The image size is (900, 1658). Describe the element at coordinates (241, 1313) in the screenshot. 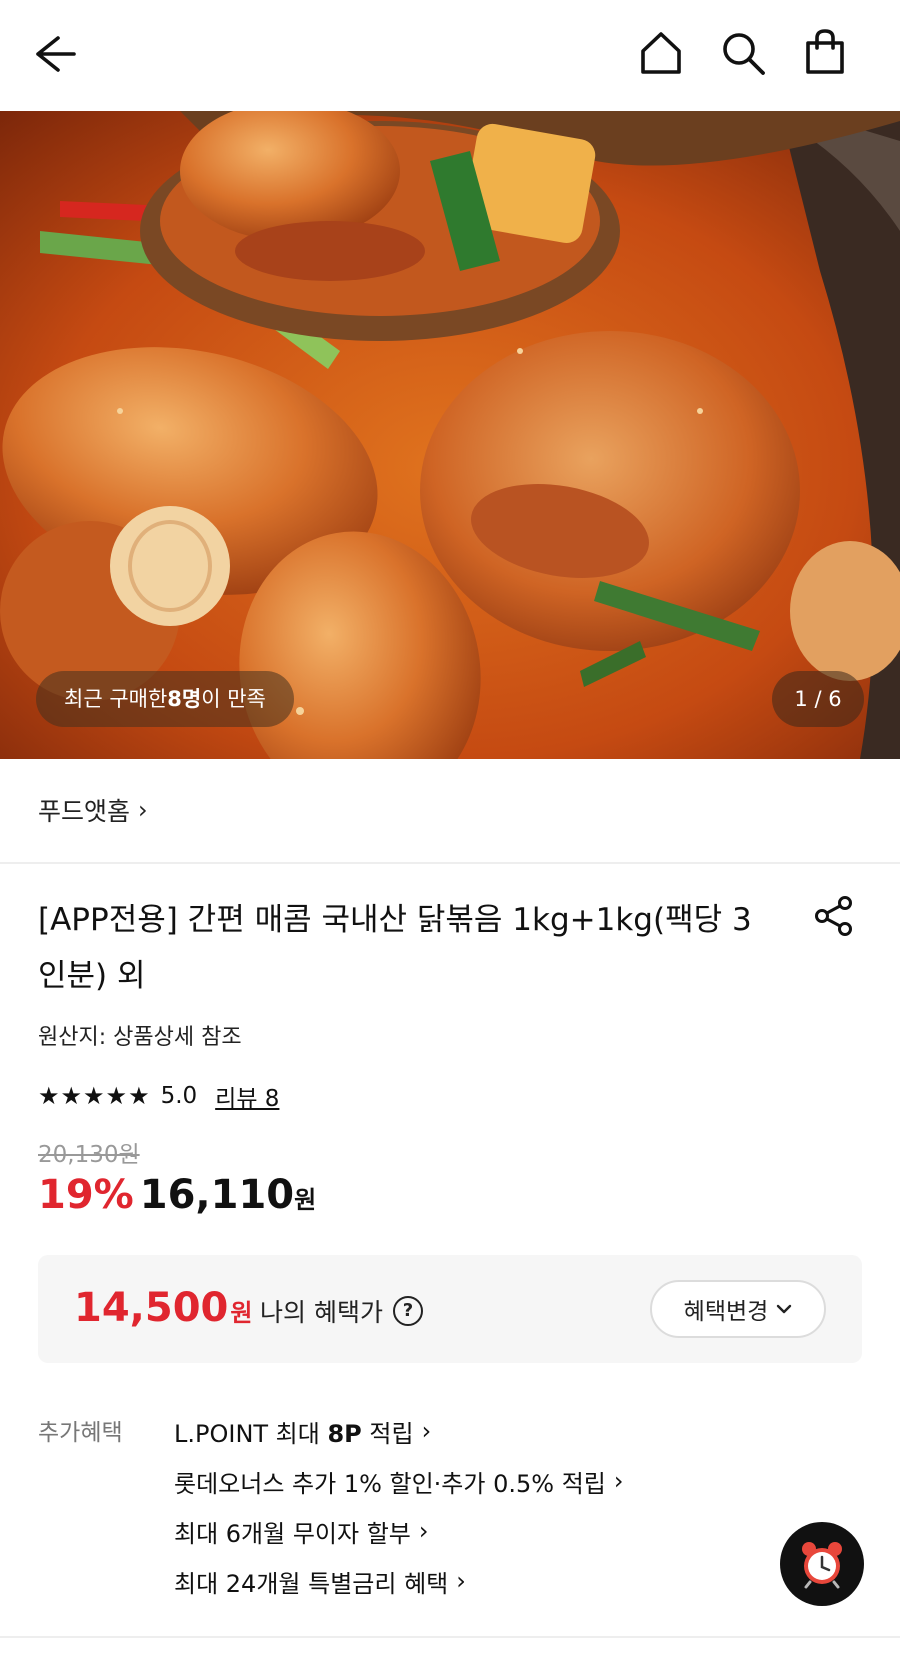

I see `benefit-price-currency: 원` at that location.